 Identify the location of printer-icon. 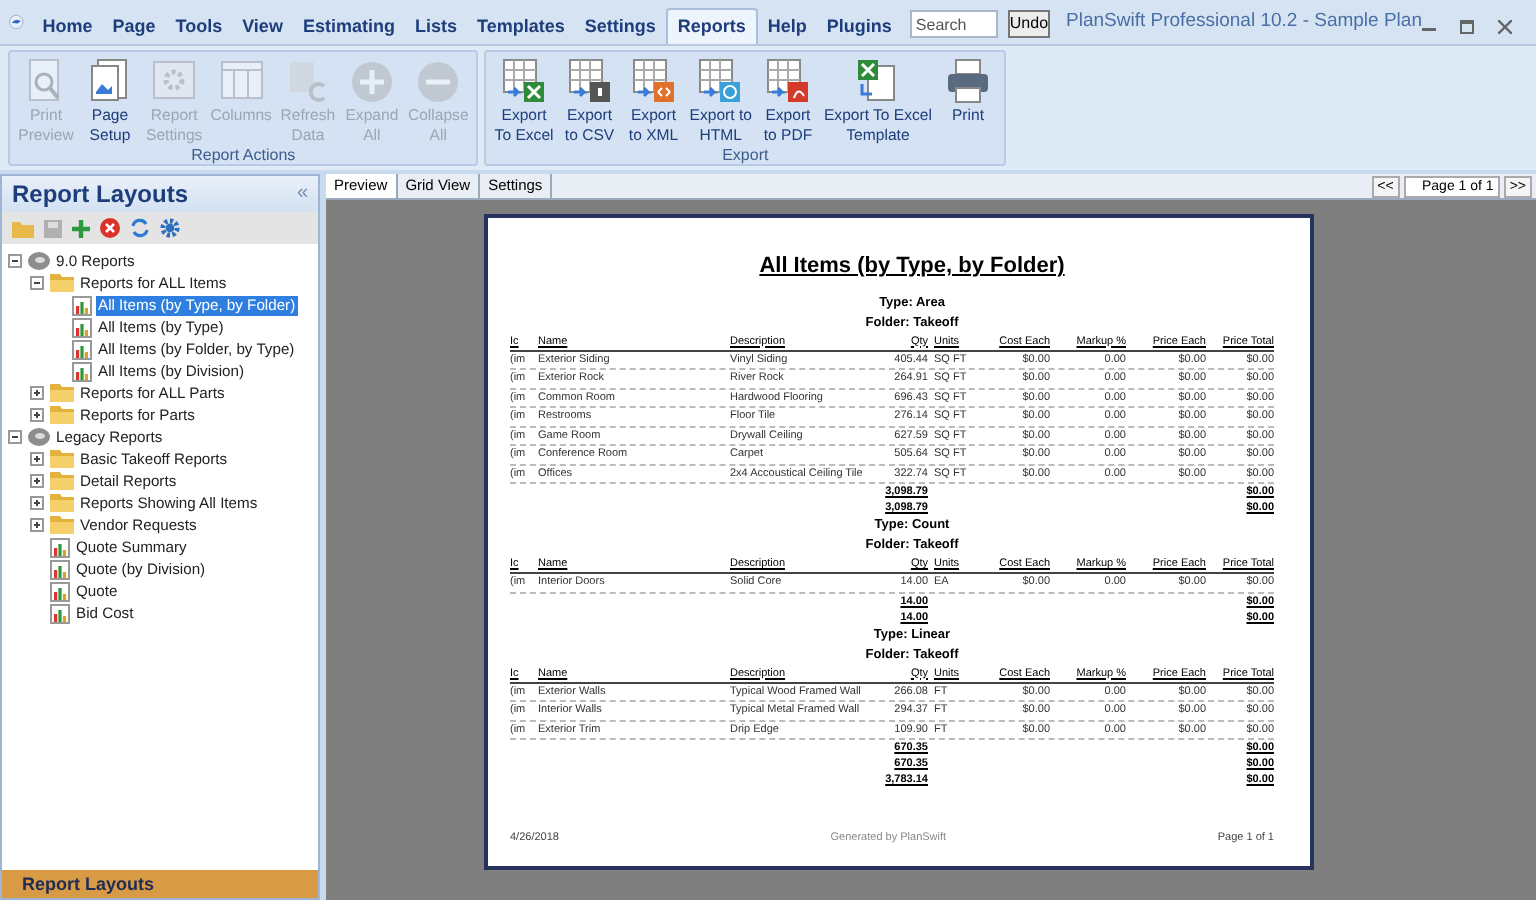
(968, 82).